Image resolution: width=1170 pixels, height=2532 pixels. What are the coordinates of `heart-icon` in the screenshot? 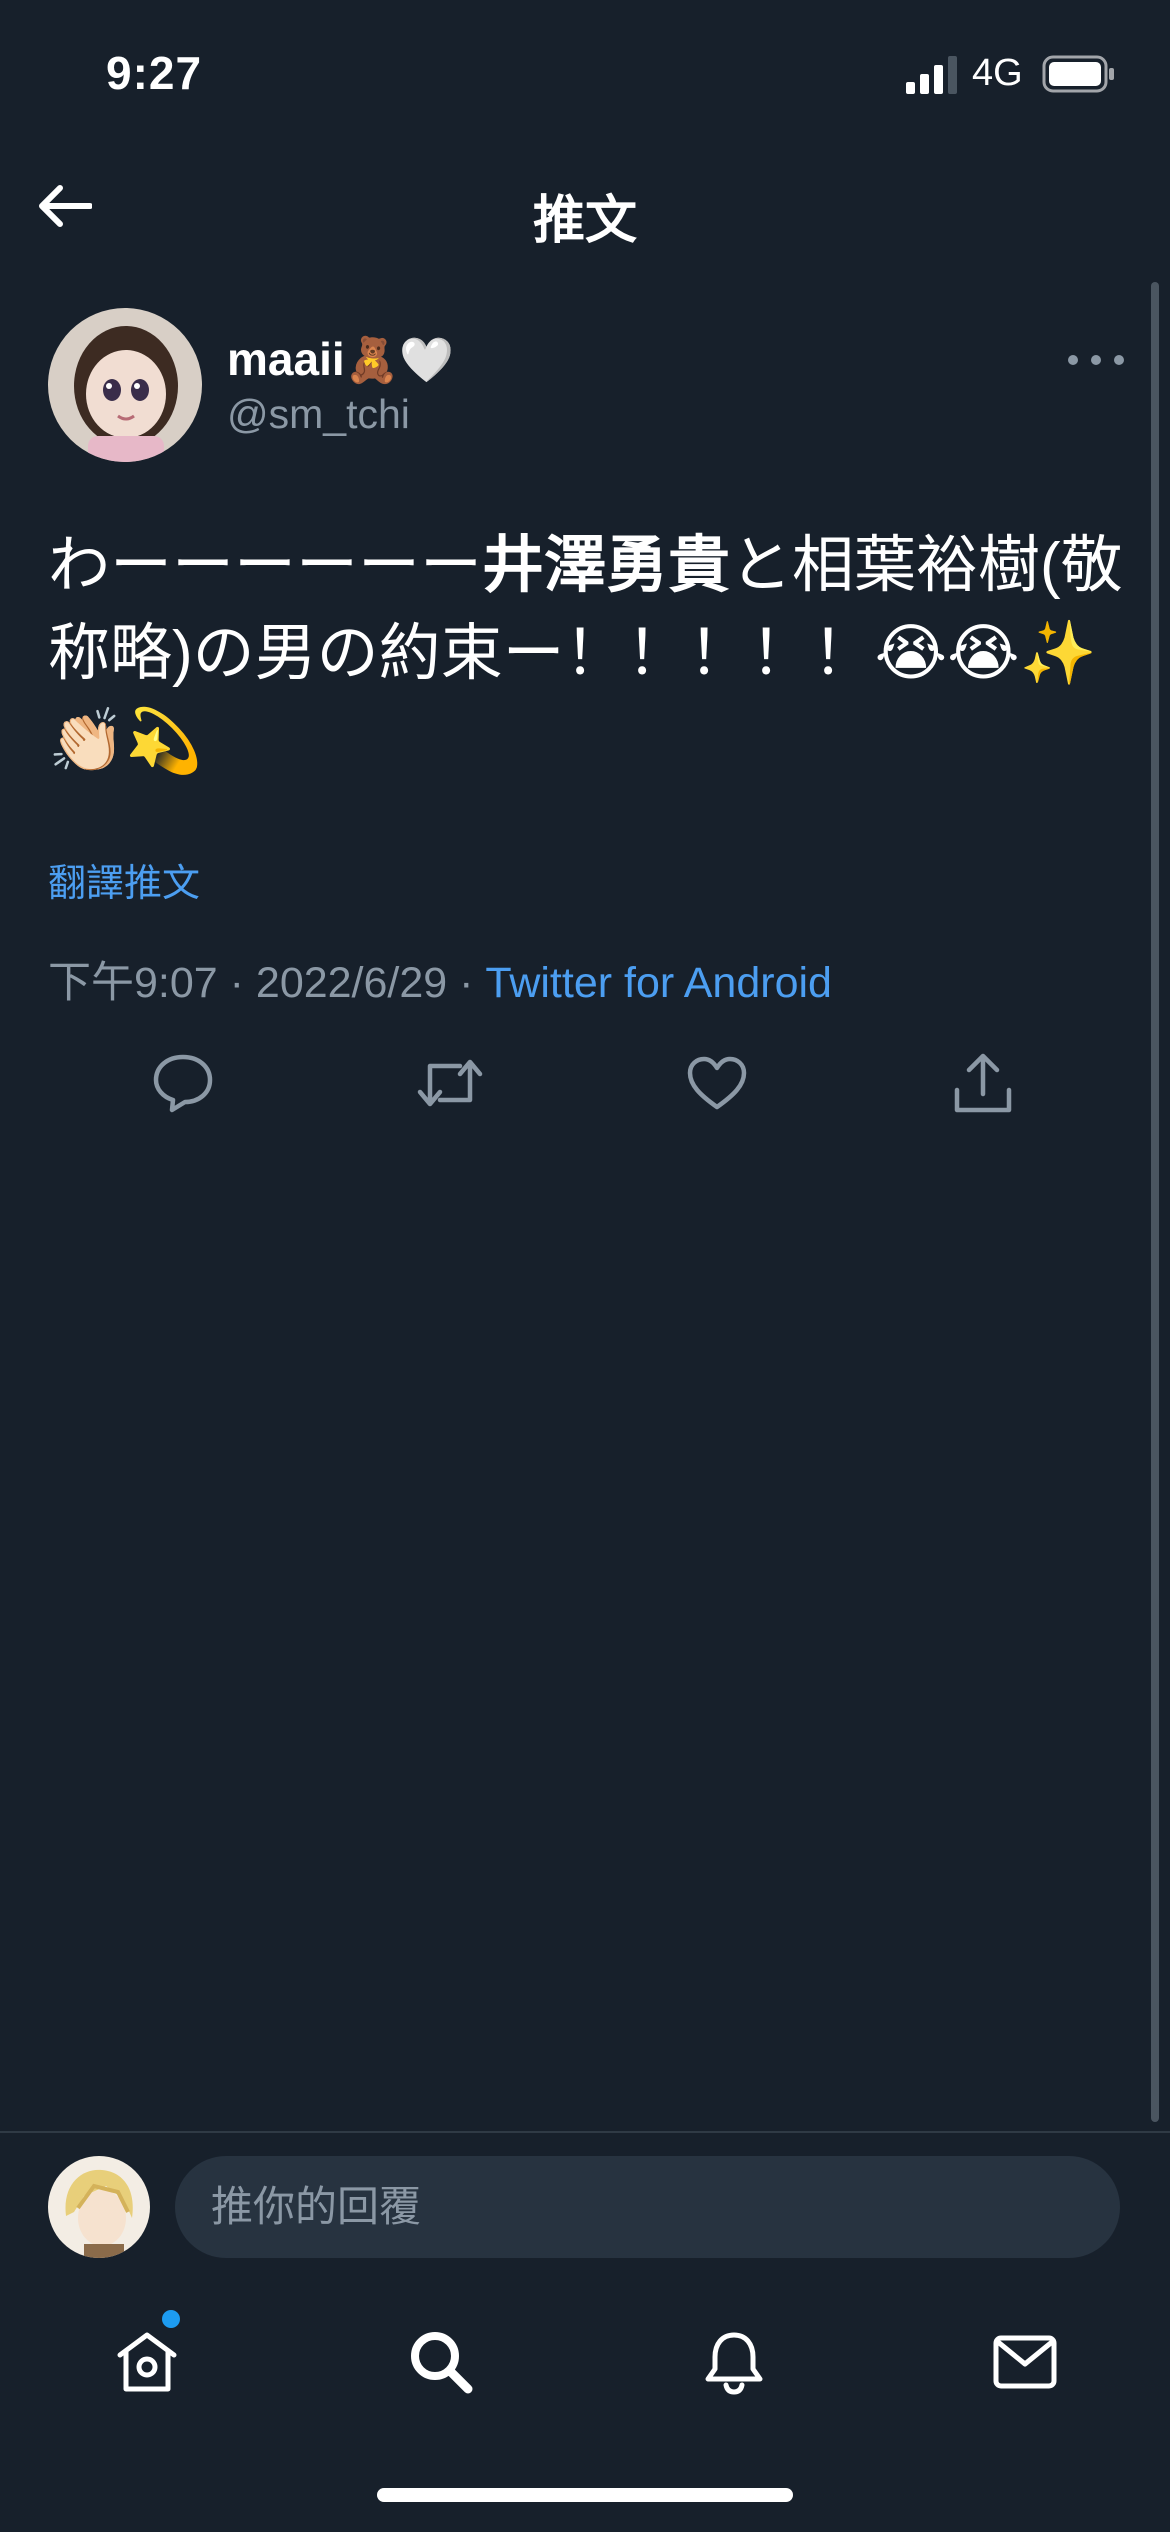 It's located at (717, 1083).